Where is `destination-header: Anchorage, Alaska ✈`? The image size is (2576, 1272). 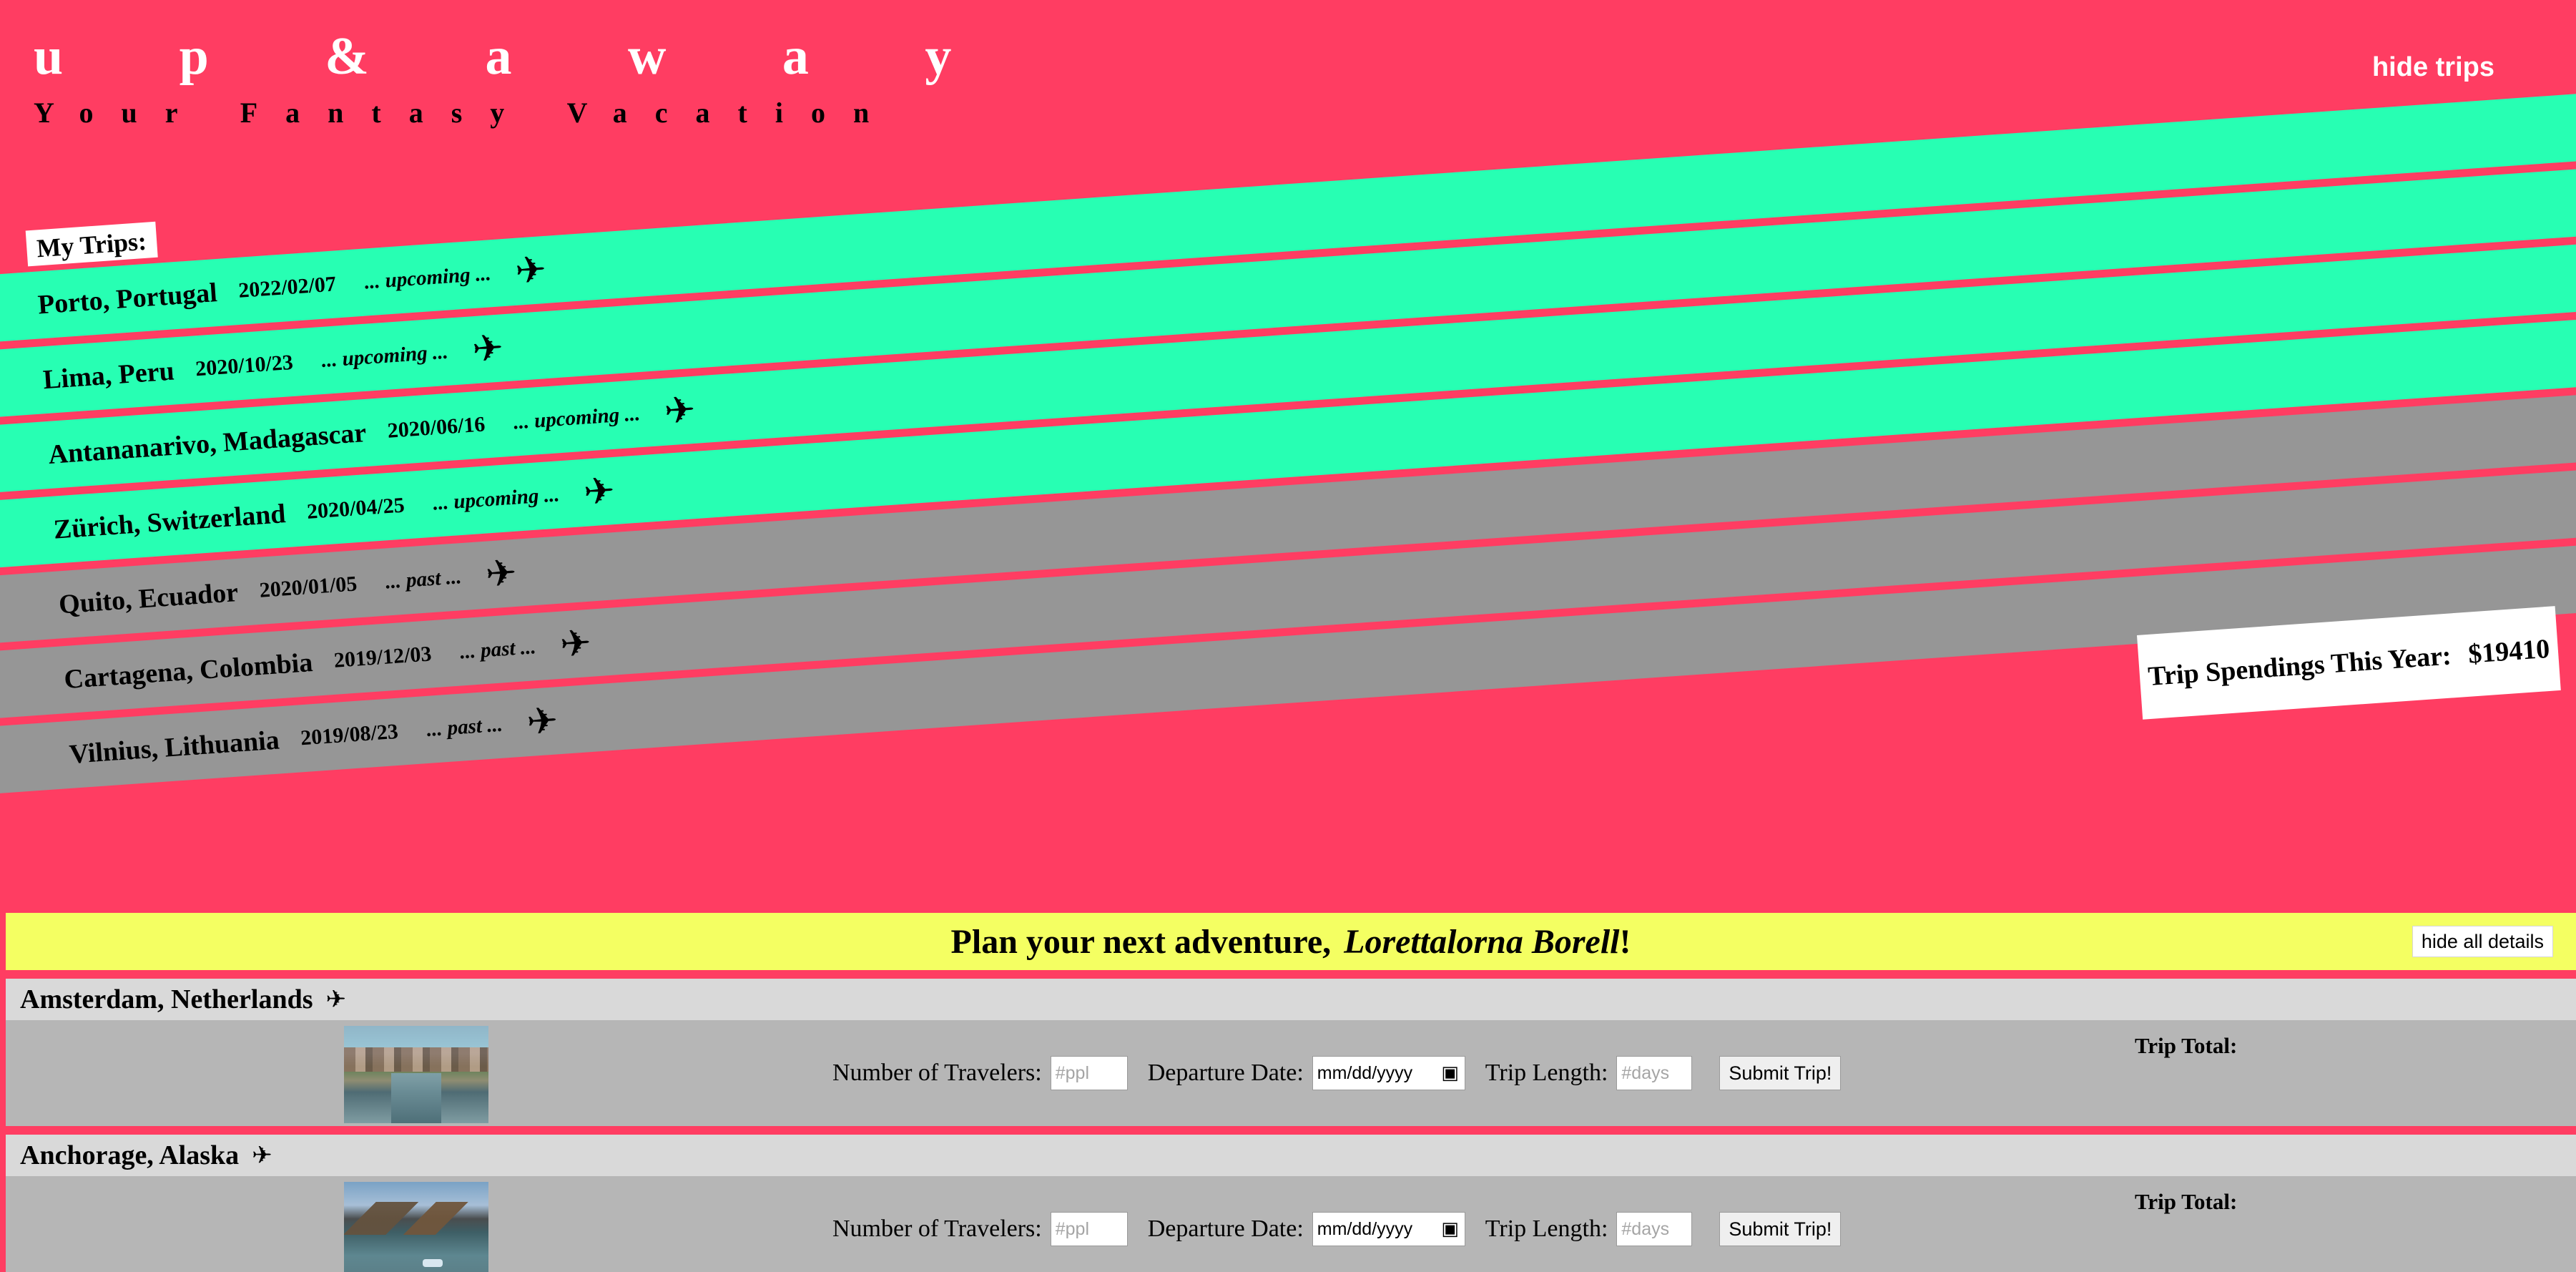 destination-header: Anchorage, Alaska ✈ is located at coordinates (1291, 1155).